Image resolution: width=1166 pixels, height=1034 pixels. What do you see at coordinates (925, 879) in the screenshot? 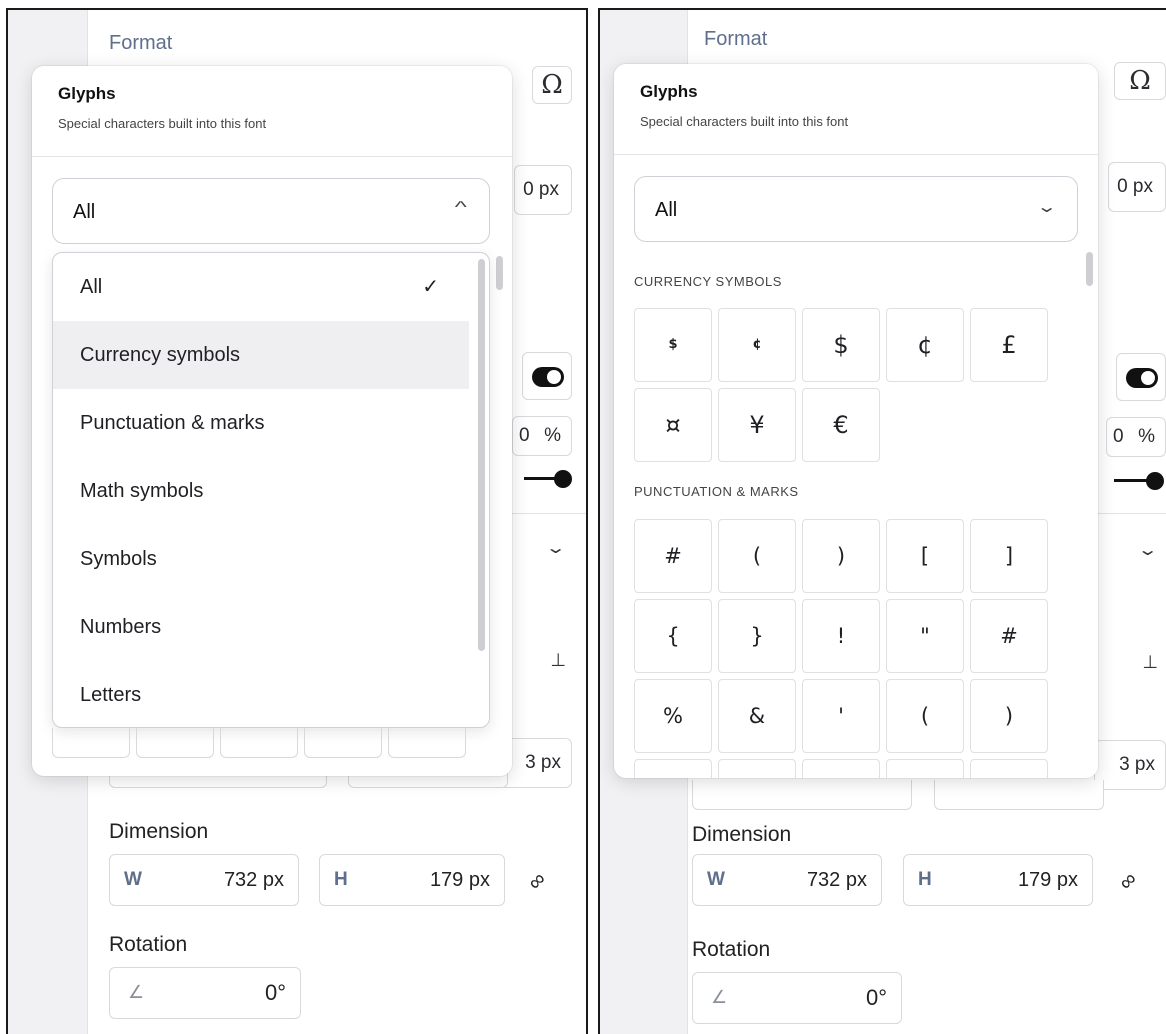
I see `height-label: H` at bounding box center [925, 879].